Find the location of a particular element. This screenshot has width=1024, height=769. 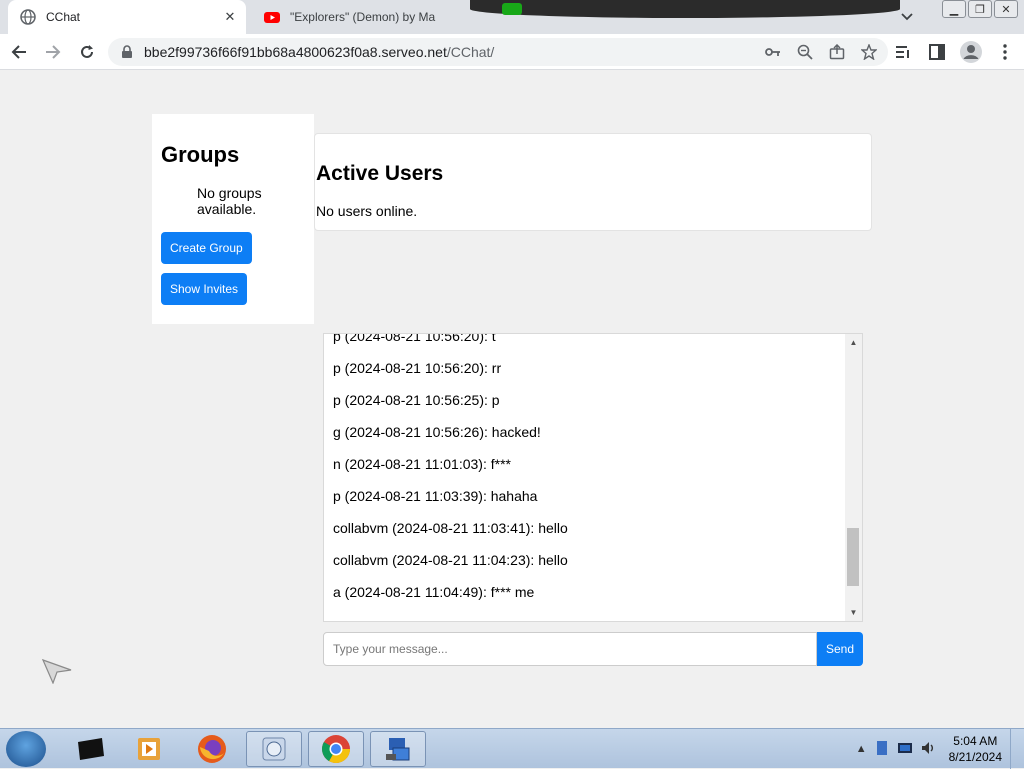

taskbar: ▲ 5:04 AM 8/21/2024 is located at coordinates (512, 748).